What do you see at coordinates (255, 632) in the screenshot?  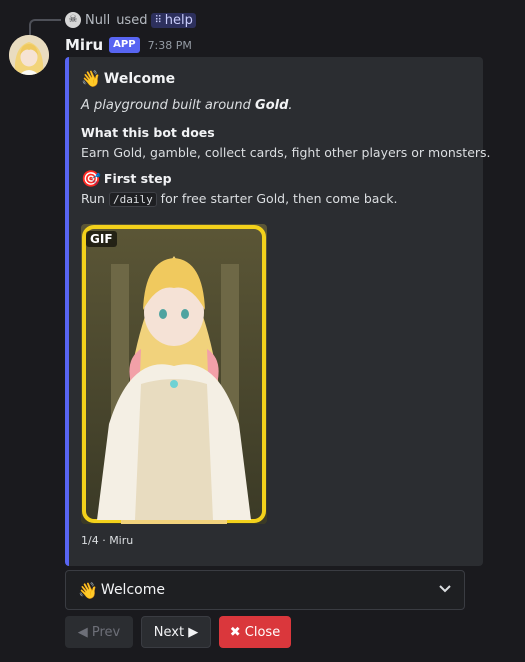 I see `close-button: ✖ Close` at bounding box center [255, 632].